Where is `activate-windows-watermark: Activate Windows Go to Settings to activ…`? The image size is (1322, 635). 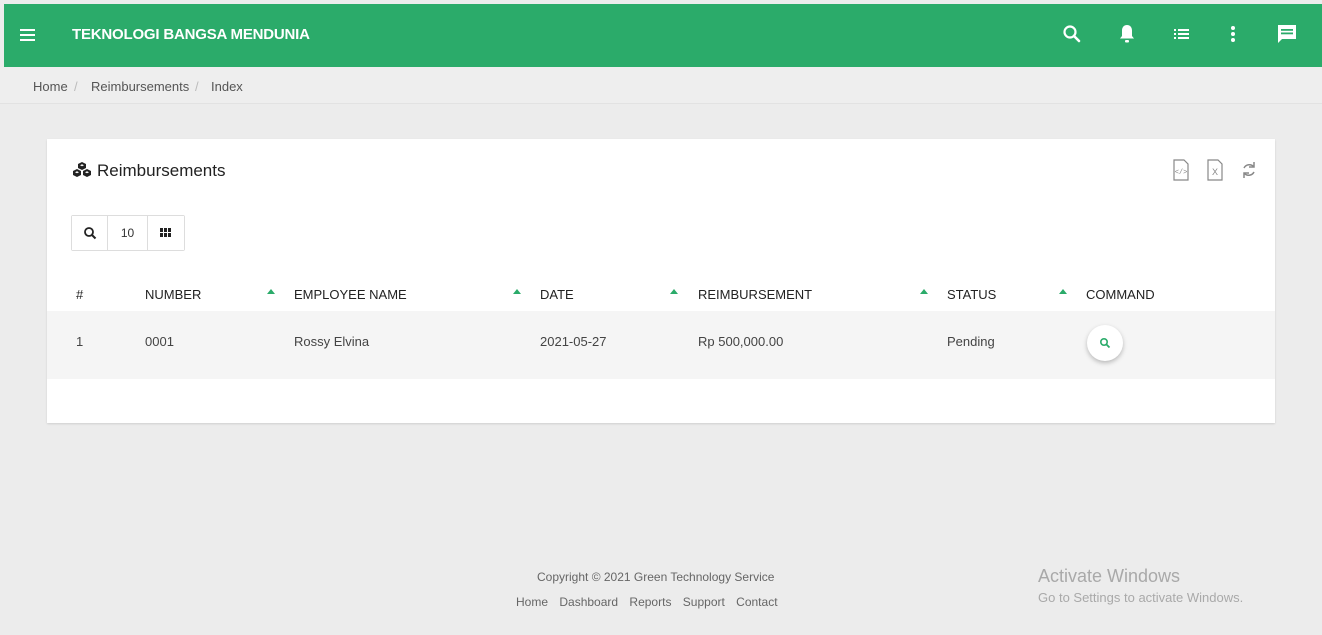 activate-windows-watermark: Activate Windows Go to Settings to activ… is located at coordinates (1140, 585).